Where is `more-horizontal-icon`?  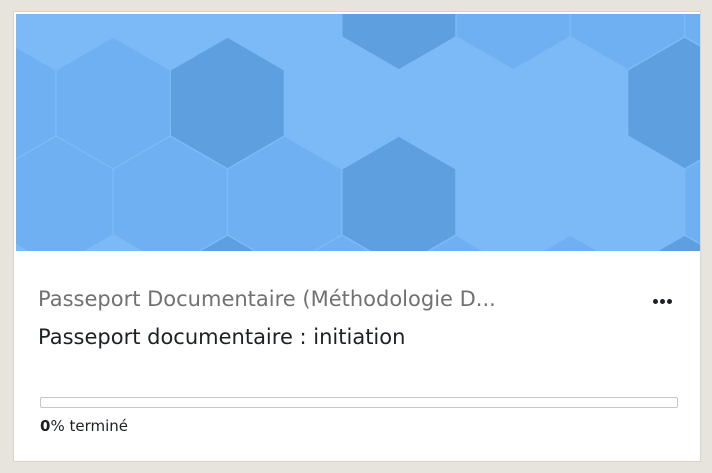 more-horizontal-icon is located at coordinates (655, 301).